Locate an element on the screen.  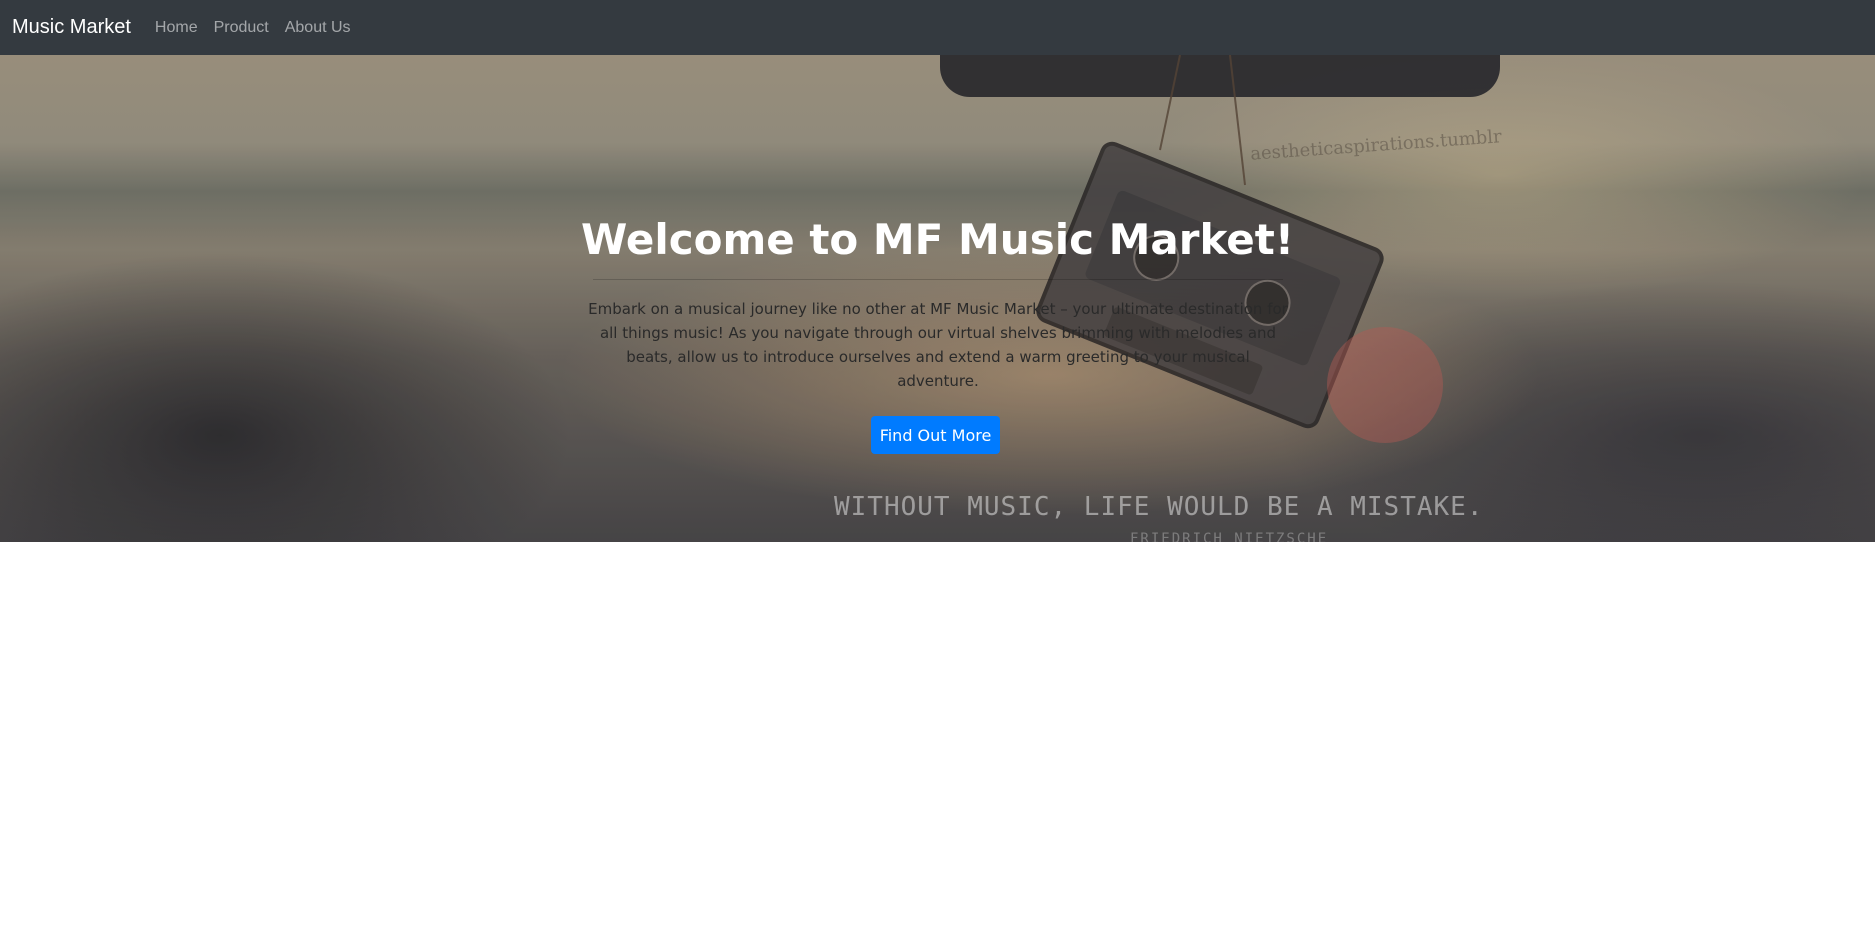
nav-link-home: Home is located at coordinates (176, 28).